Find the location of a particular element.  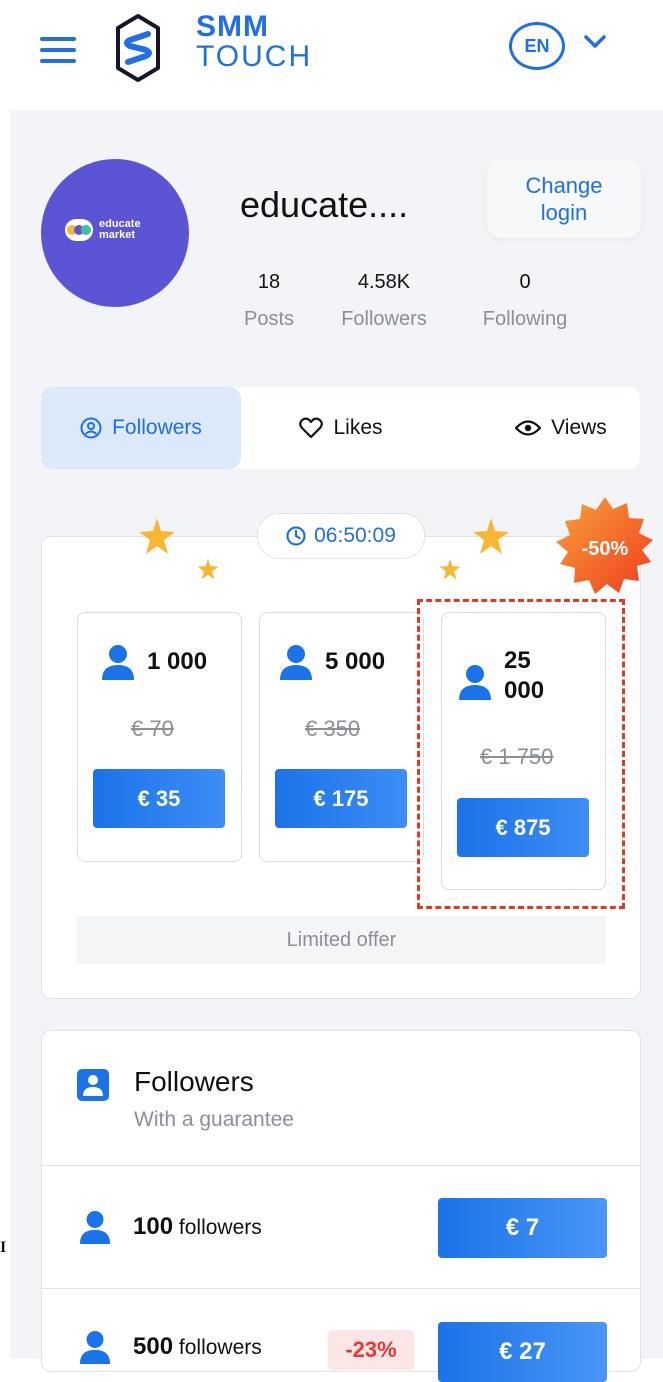

tab-followers: Followers is located at coordinates (141, 428).